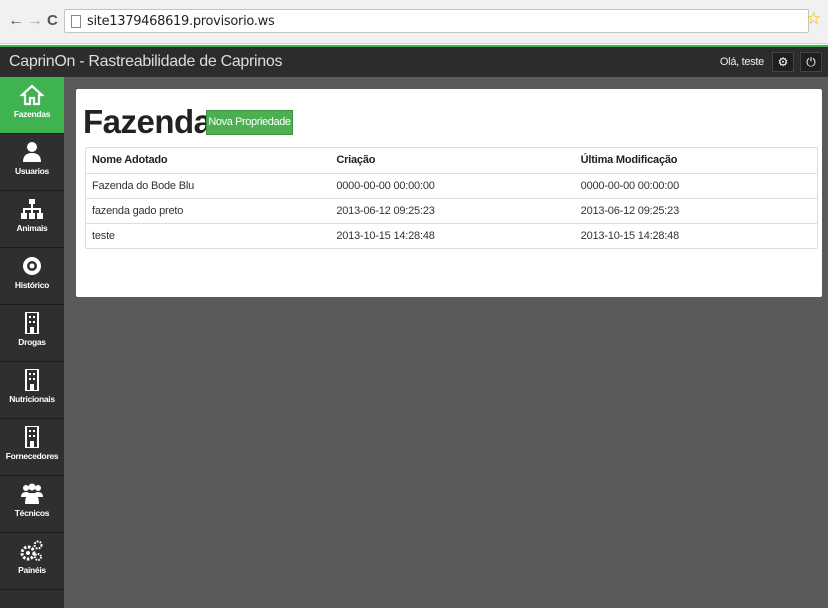 The height and width of the screenshot is (608, 828). Describe the element at coordinates (181, 21) in the screenshot. I see `url-text: site1379468619.provisorio.ws` at that location.